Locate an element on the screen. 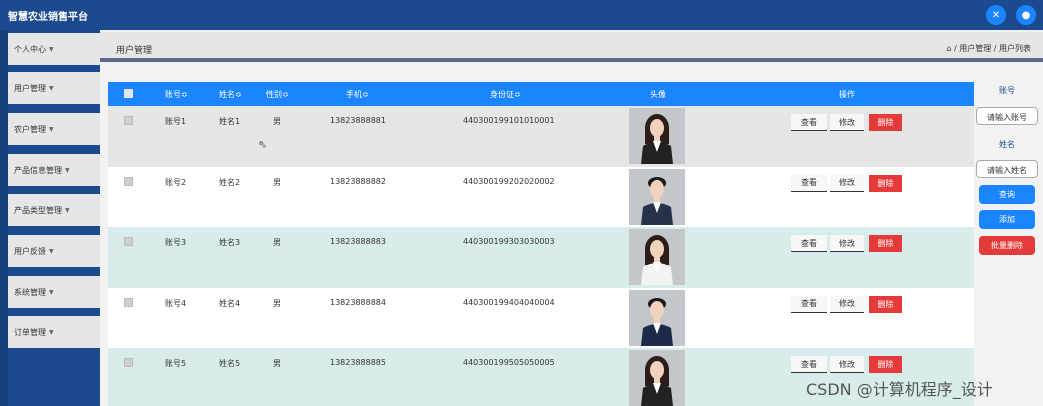 The width and height of the screenshot is (1043, 406). top-bar: 智慧农业销售平台 ✕ ● is located at coordinates (521, 15).